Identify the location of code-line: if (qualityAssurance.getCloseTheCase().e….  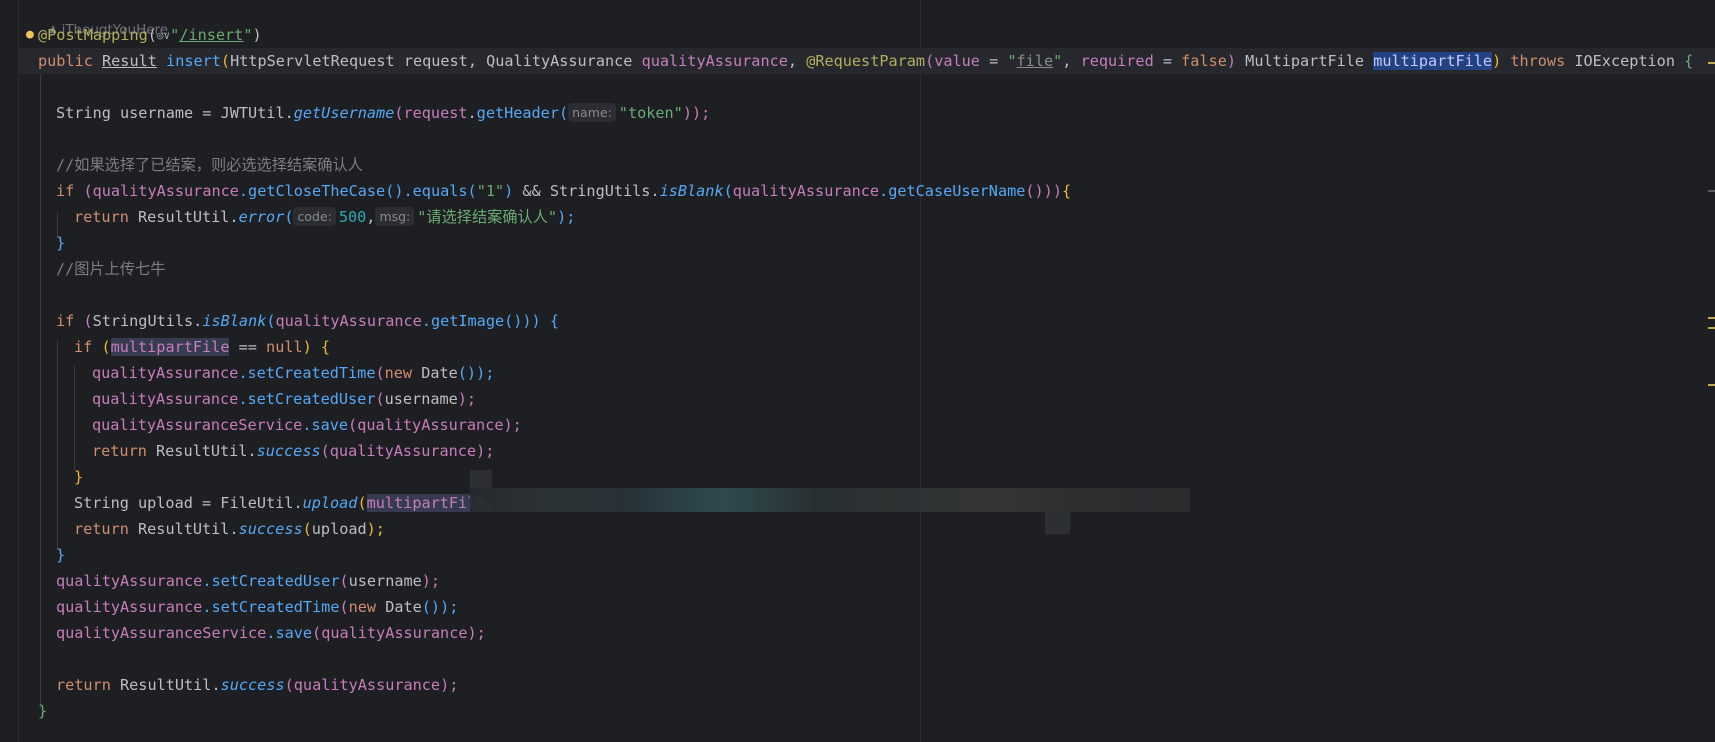
(563, 191).